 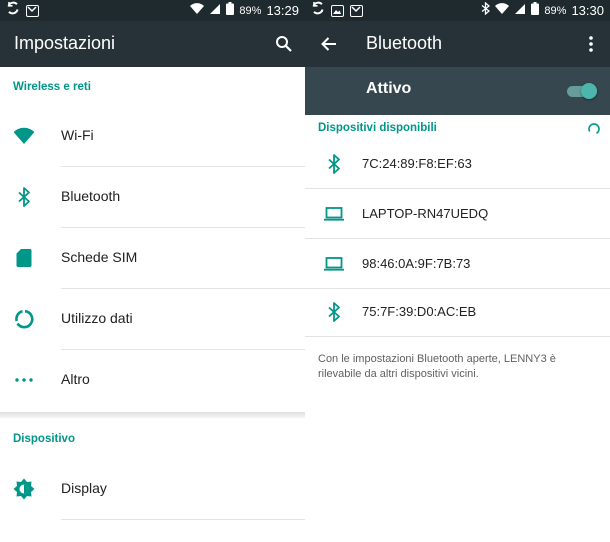 I want to click on device-item: 7C:24:89:F8:EF:63, so click(x=457, y=164).